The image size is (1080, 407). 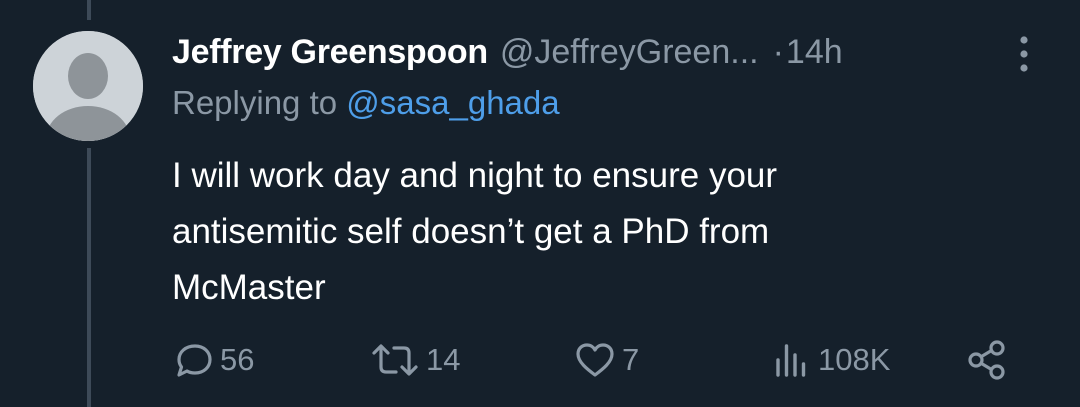 I want to click on views-count: 108K, so click(x=854, y=359).